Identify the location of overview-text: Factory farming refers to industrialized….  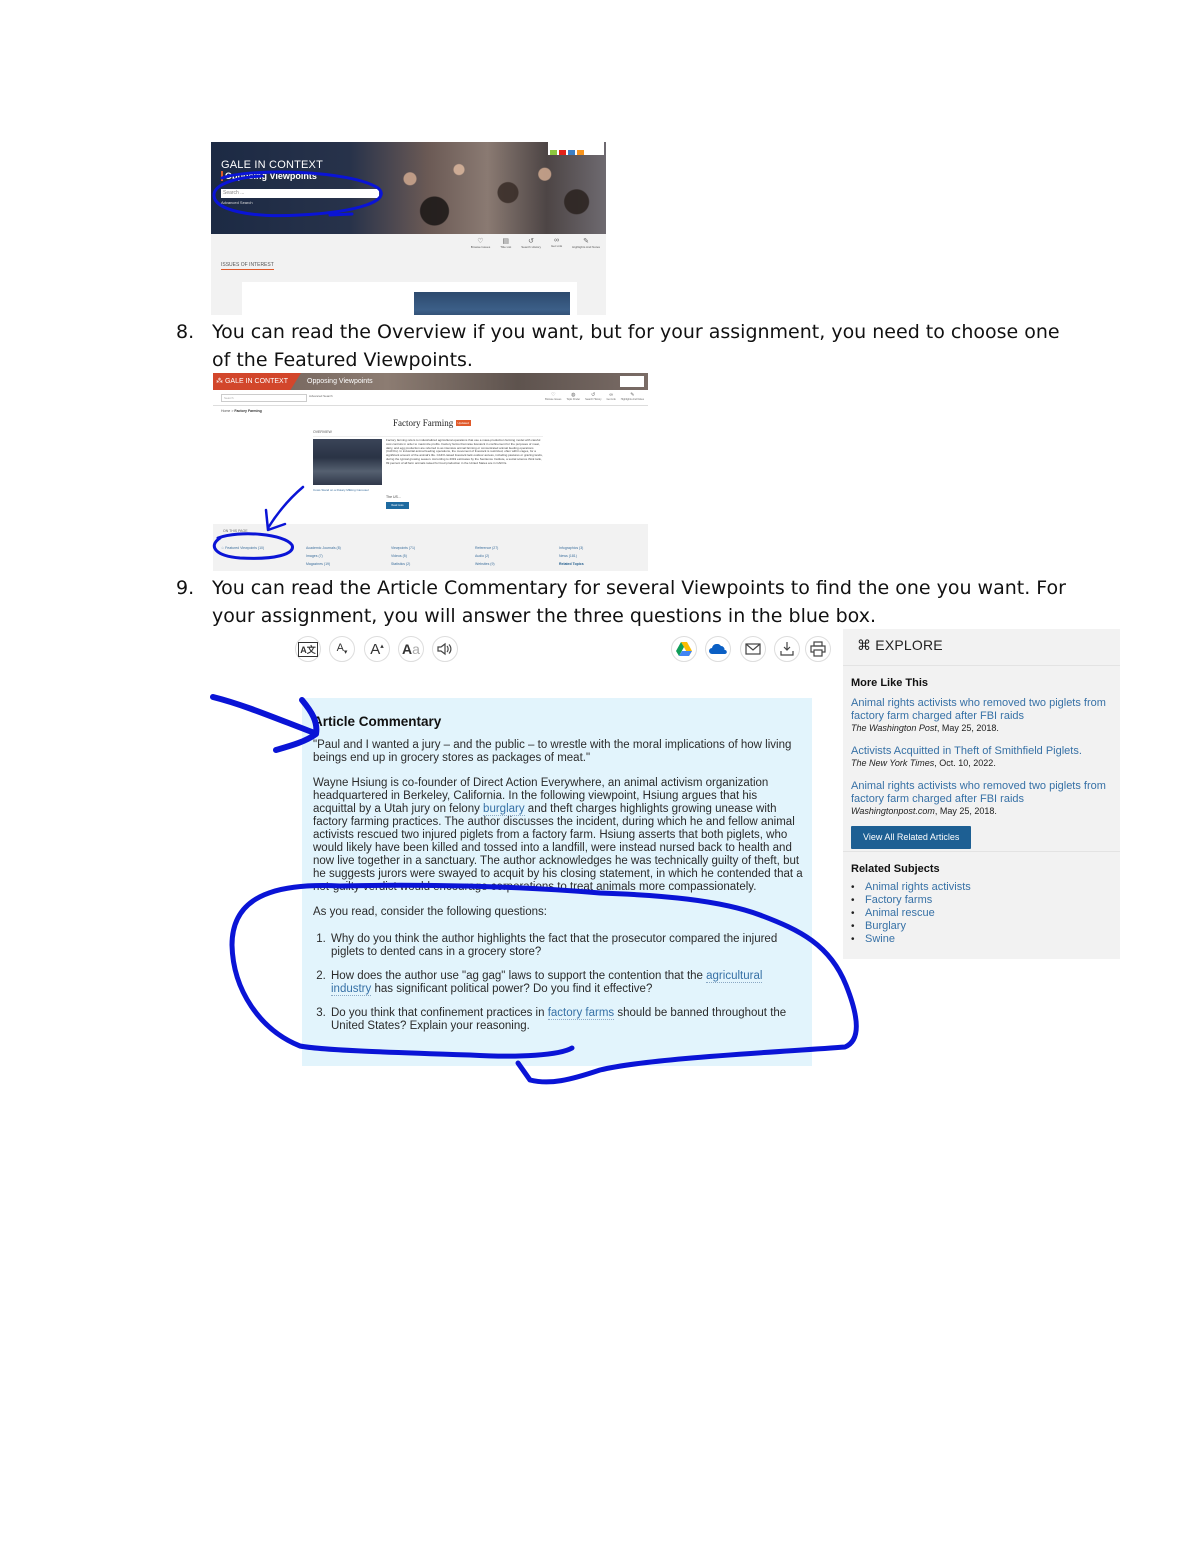
(464, 451).